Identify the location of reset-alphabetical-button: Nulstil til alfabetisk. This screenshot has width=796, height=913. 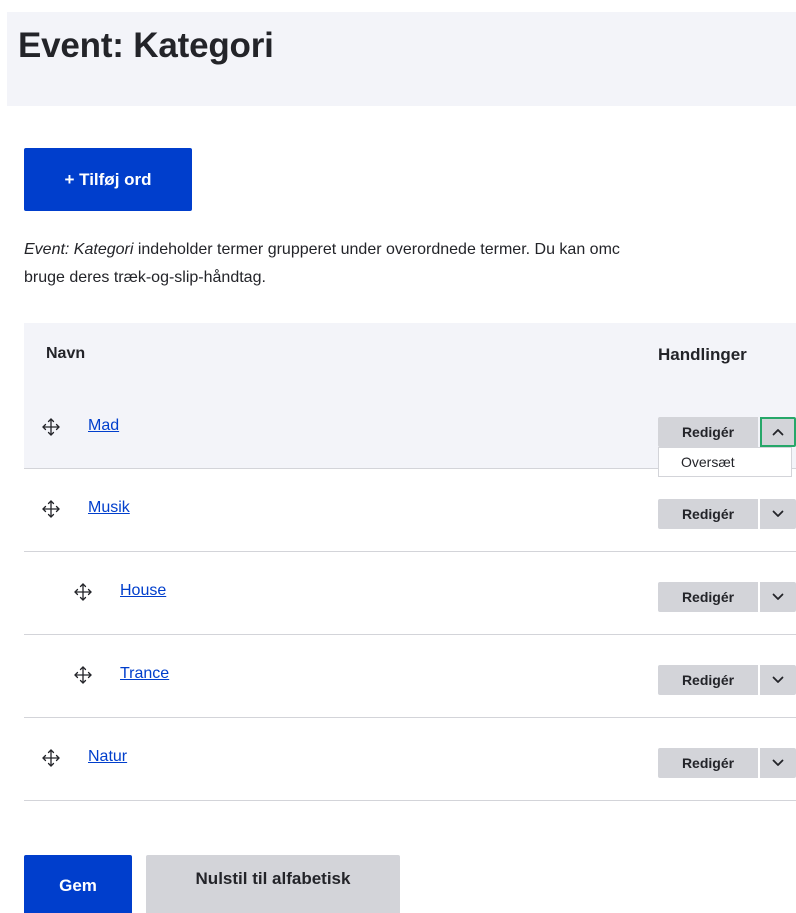
(273, 884).